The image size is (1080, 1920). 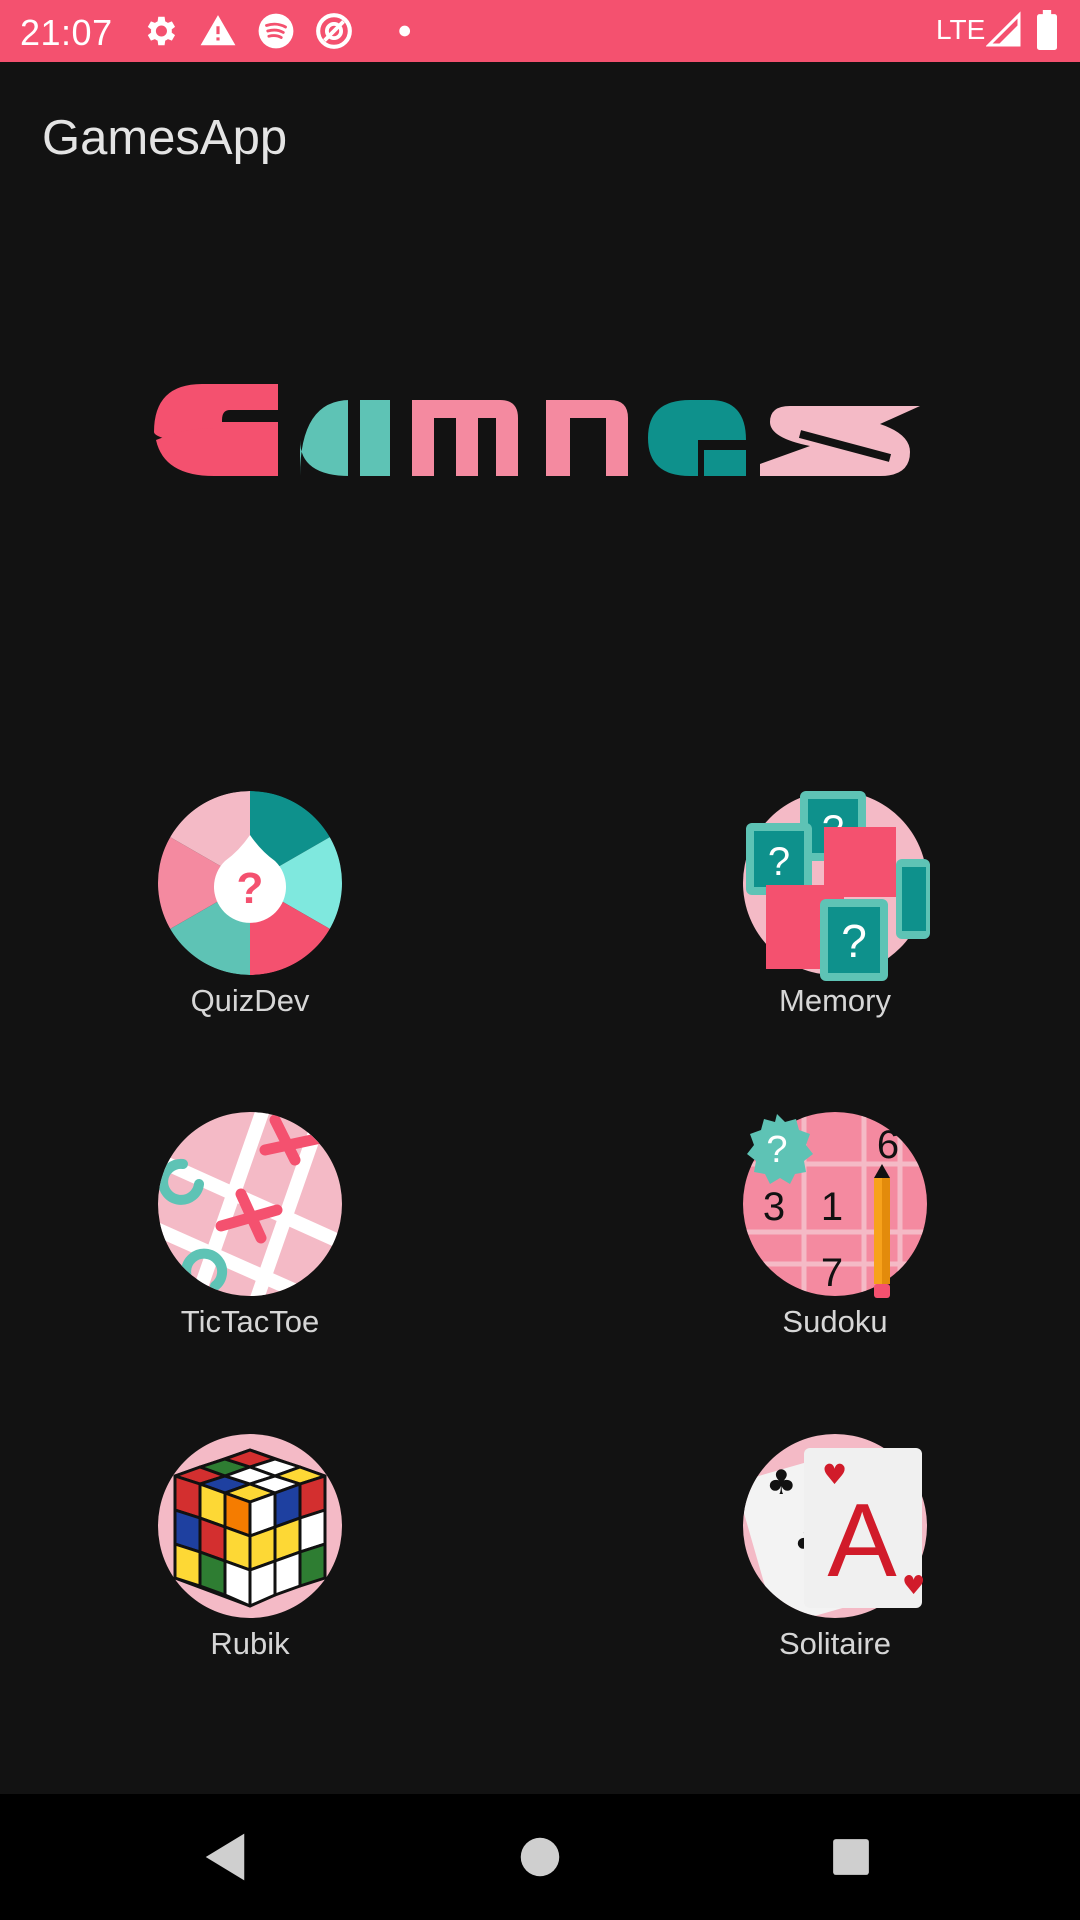 I want to click on status-bar: 21:07 LTE, so click(x=540, y=31).